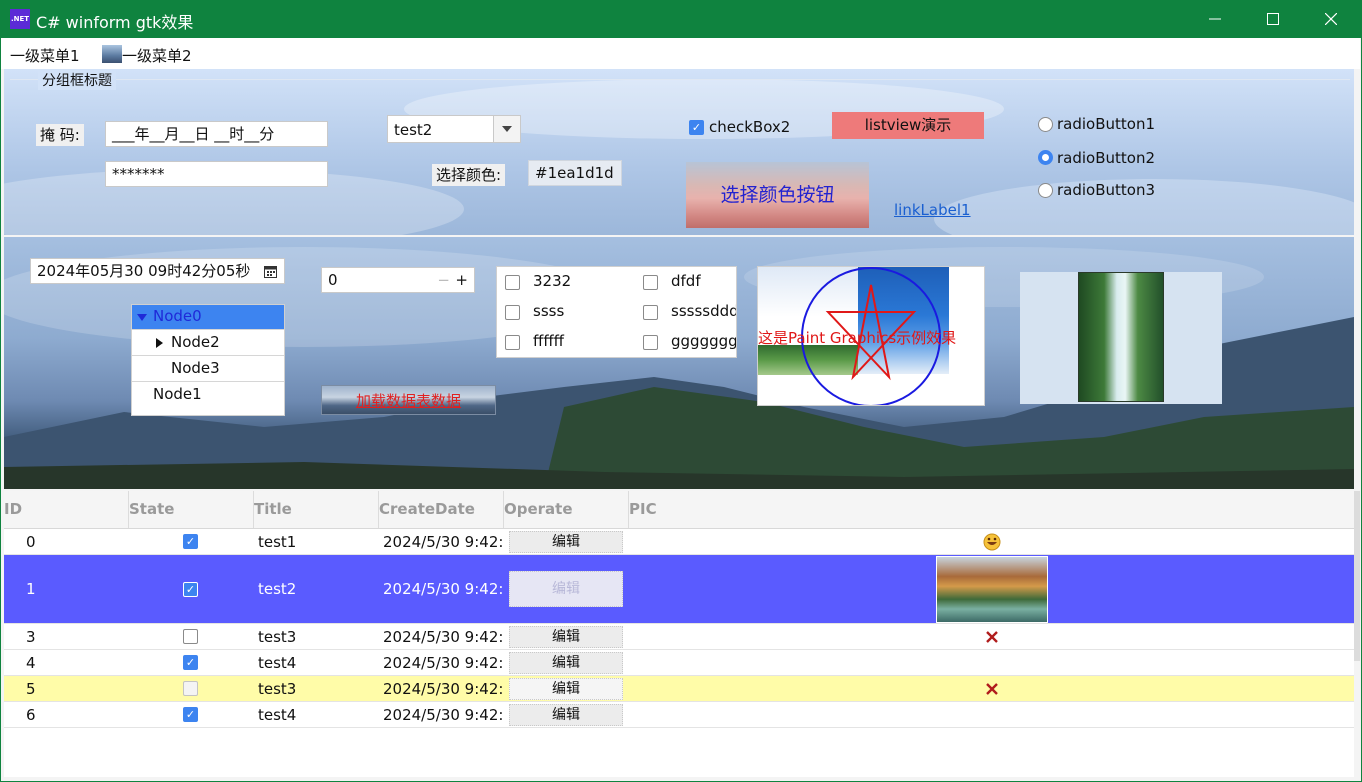 The height and width of the screenshot is (782, 1362). I want to click on tree-node-3: Node3, so click(208, 369).